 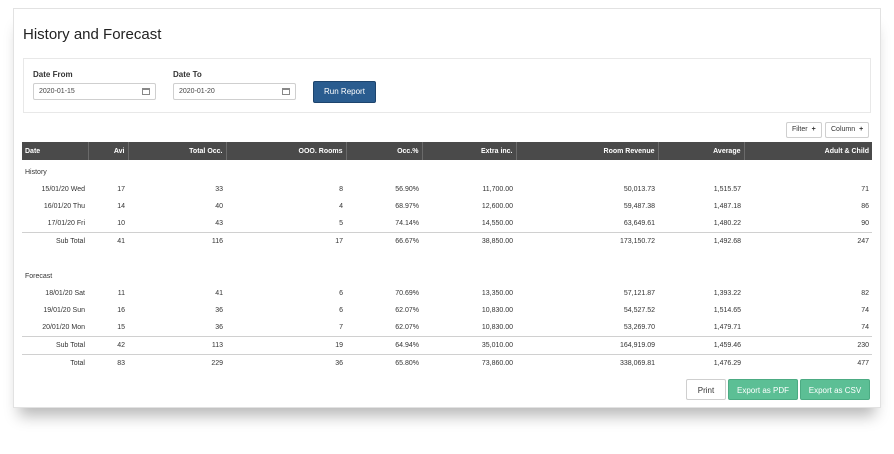 I want to click on cell-ooo-rooms: 19, so click(x=286, y=345).